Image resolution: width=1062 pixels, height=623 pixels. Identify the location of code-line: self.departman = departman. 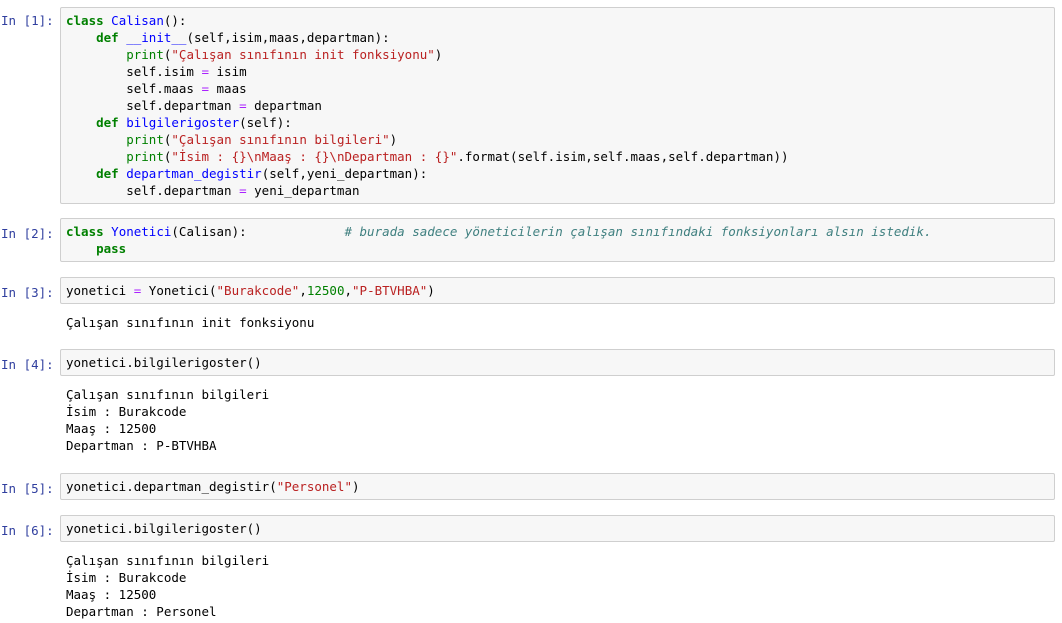
(557, 105).